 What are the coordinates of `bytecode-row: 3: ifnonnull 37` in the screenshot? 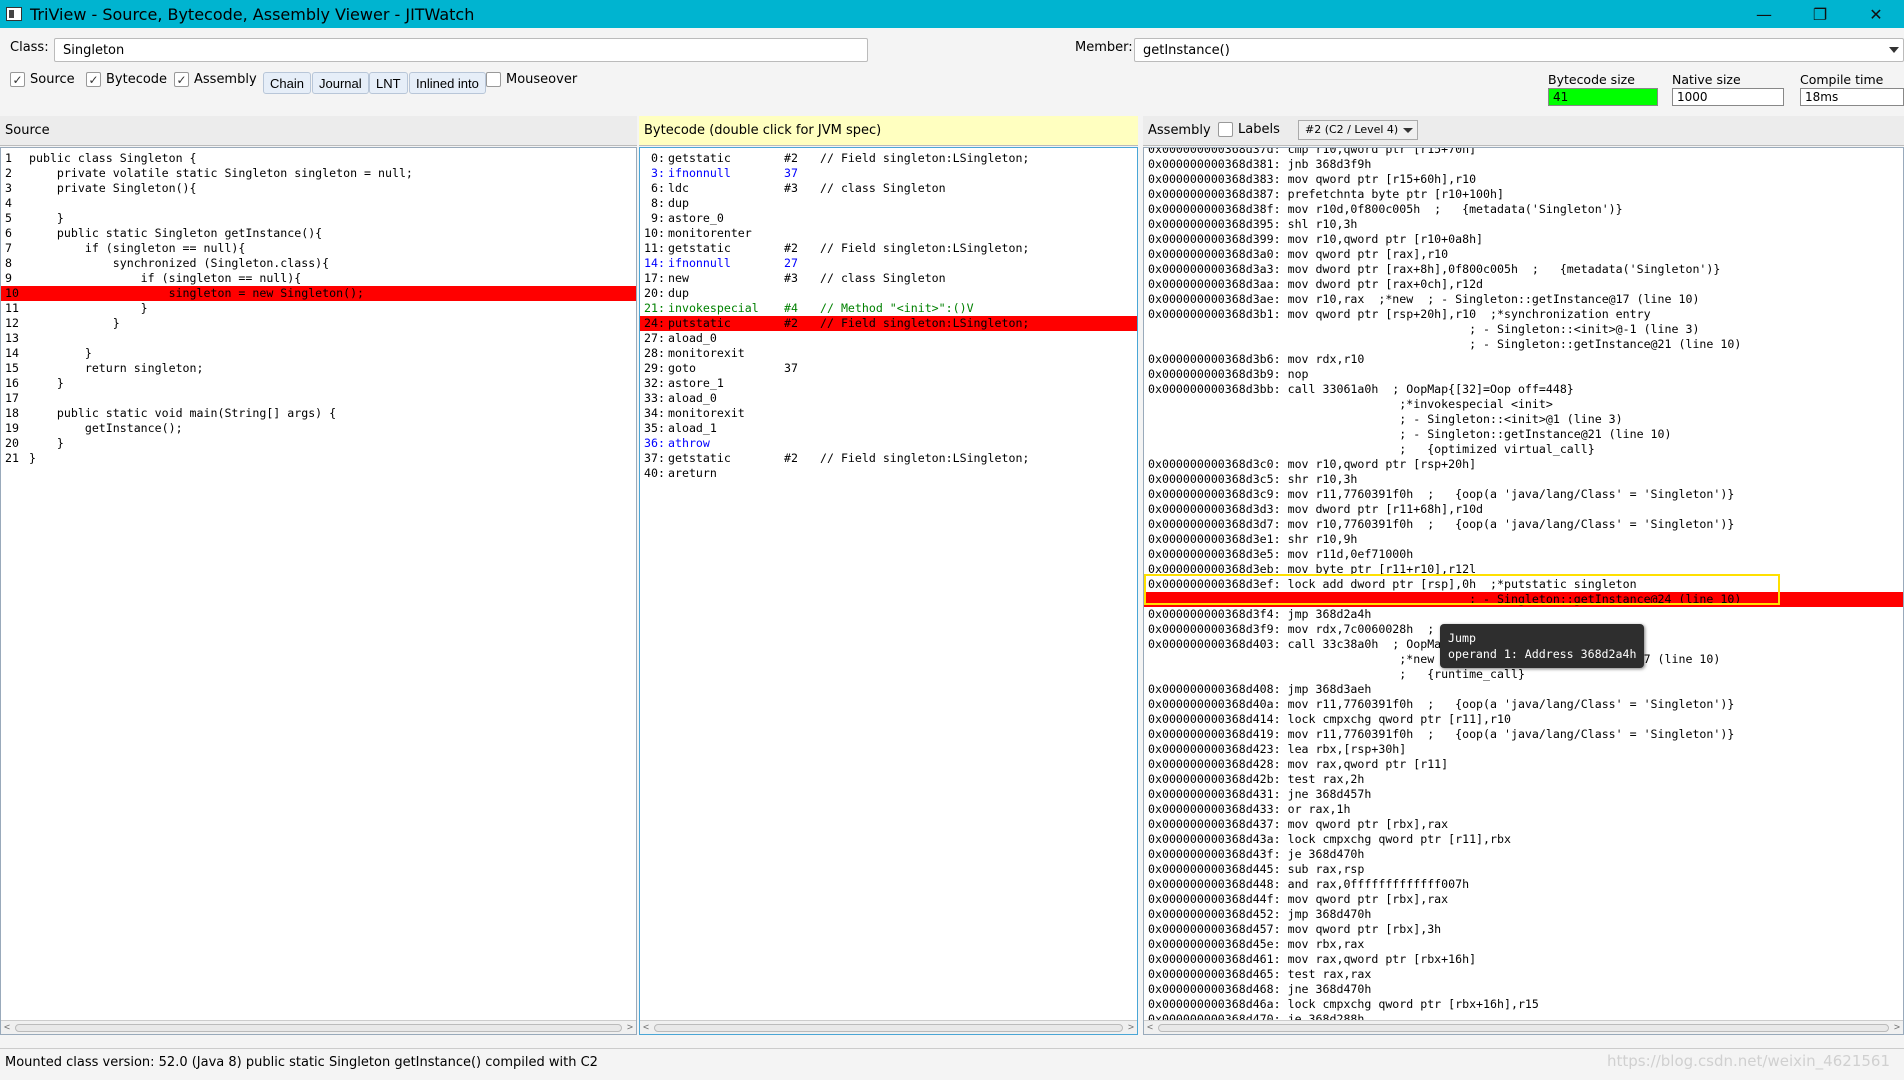 It's located at (888, 173).